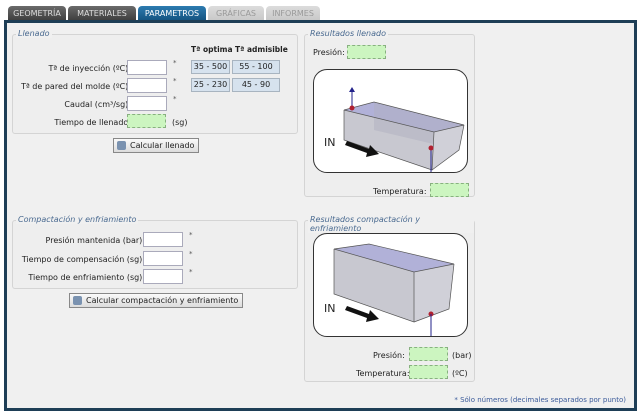 The image size is (640, 415). I want to click on pared-admisible: 45 - 90, so click(256, 85).